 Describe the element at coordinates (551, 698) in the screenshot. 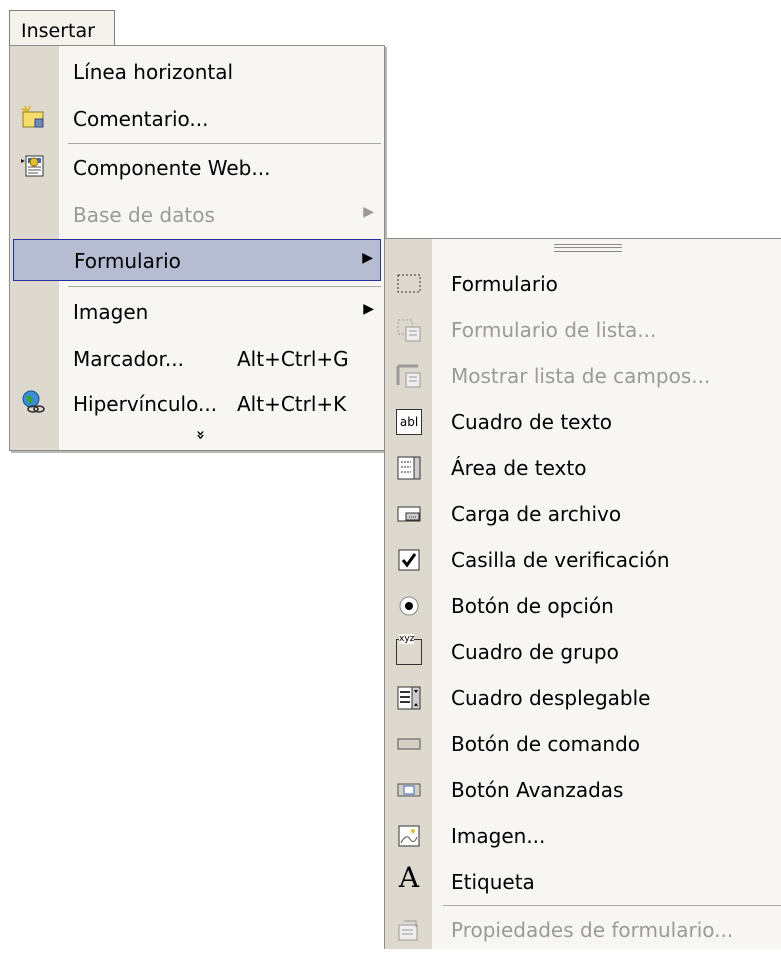

I see `submenu-item-label: Cuadro desplegable` at that location.